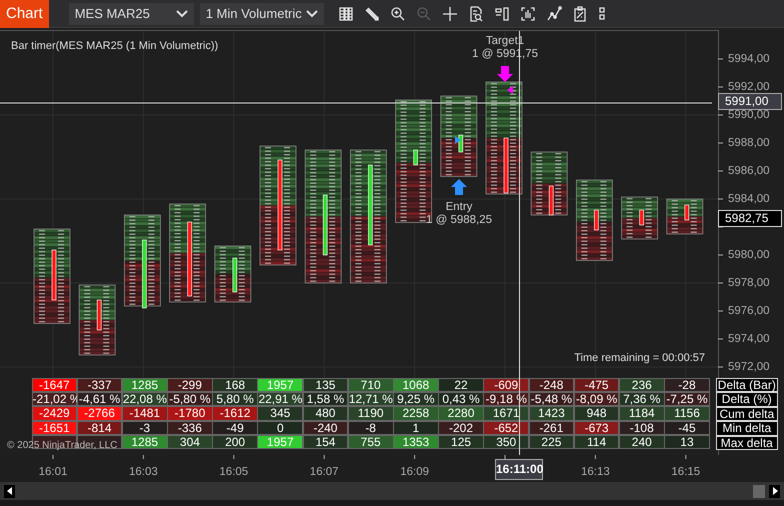  I want to click on row-label: Delta (%), so click(747, 399).